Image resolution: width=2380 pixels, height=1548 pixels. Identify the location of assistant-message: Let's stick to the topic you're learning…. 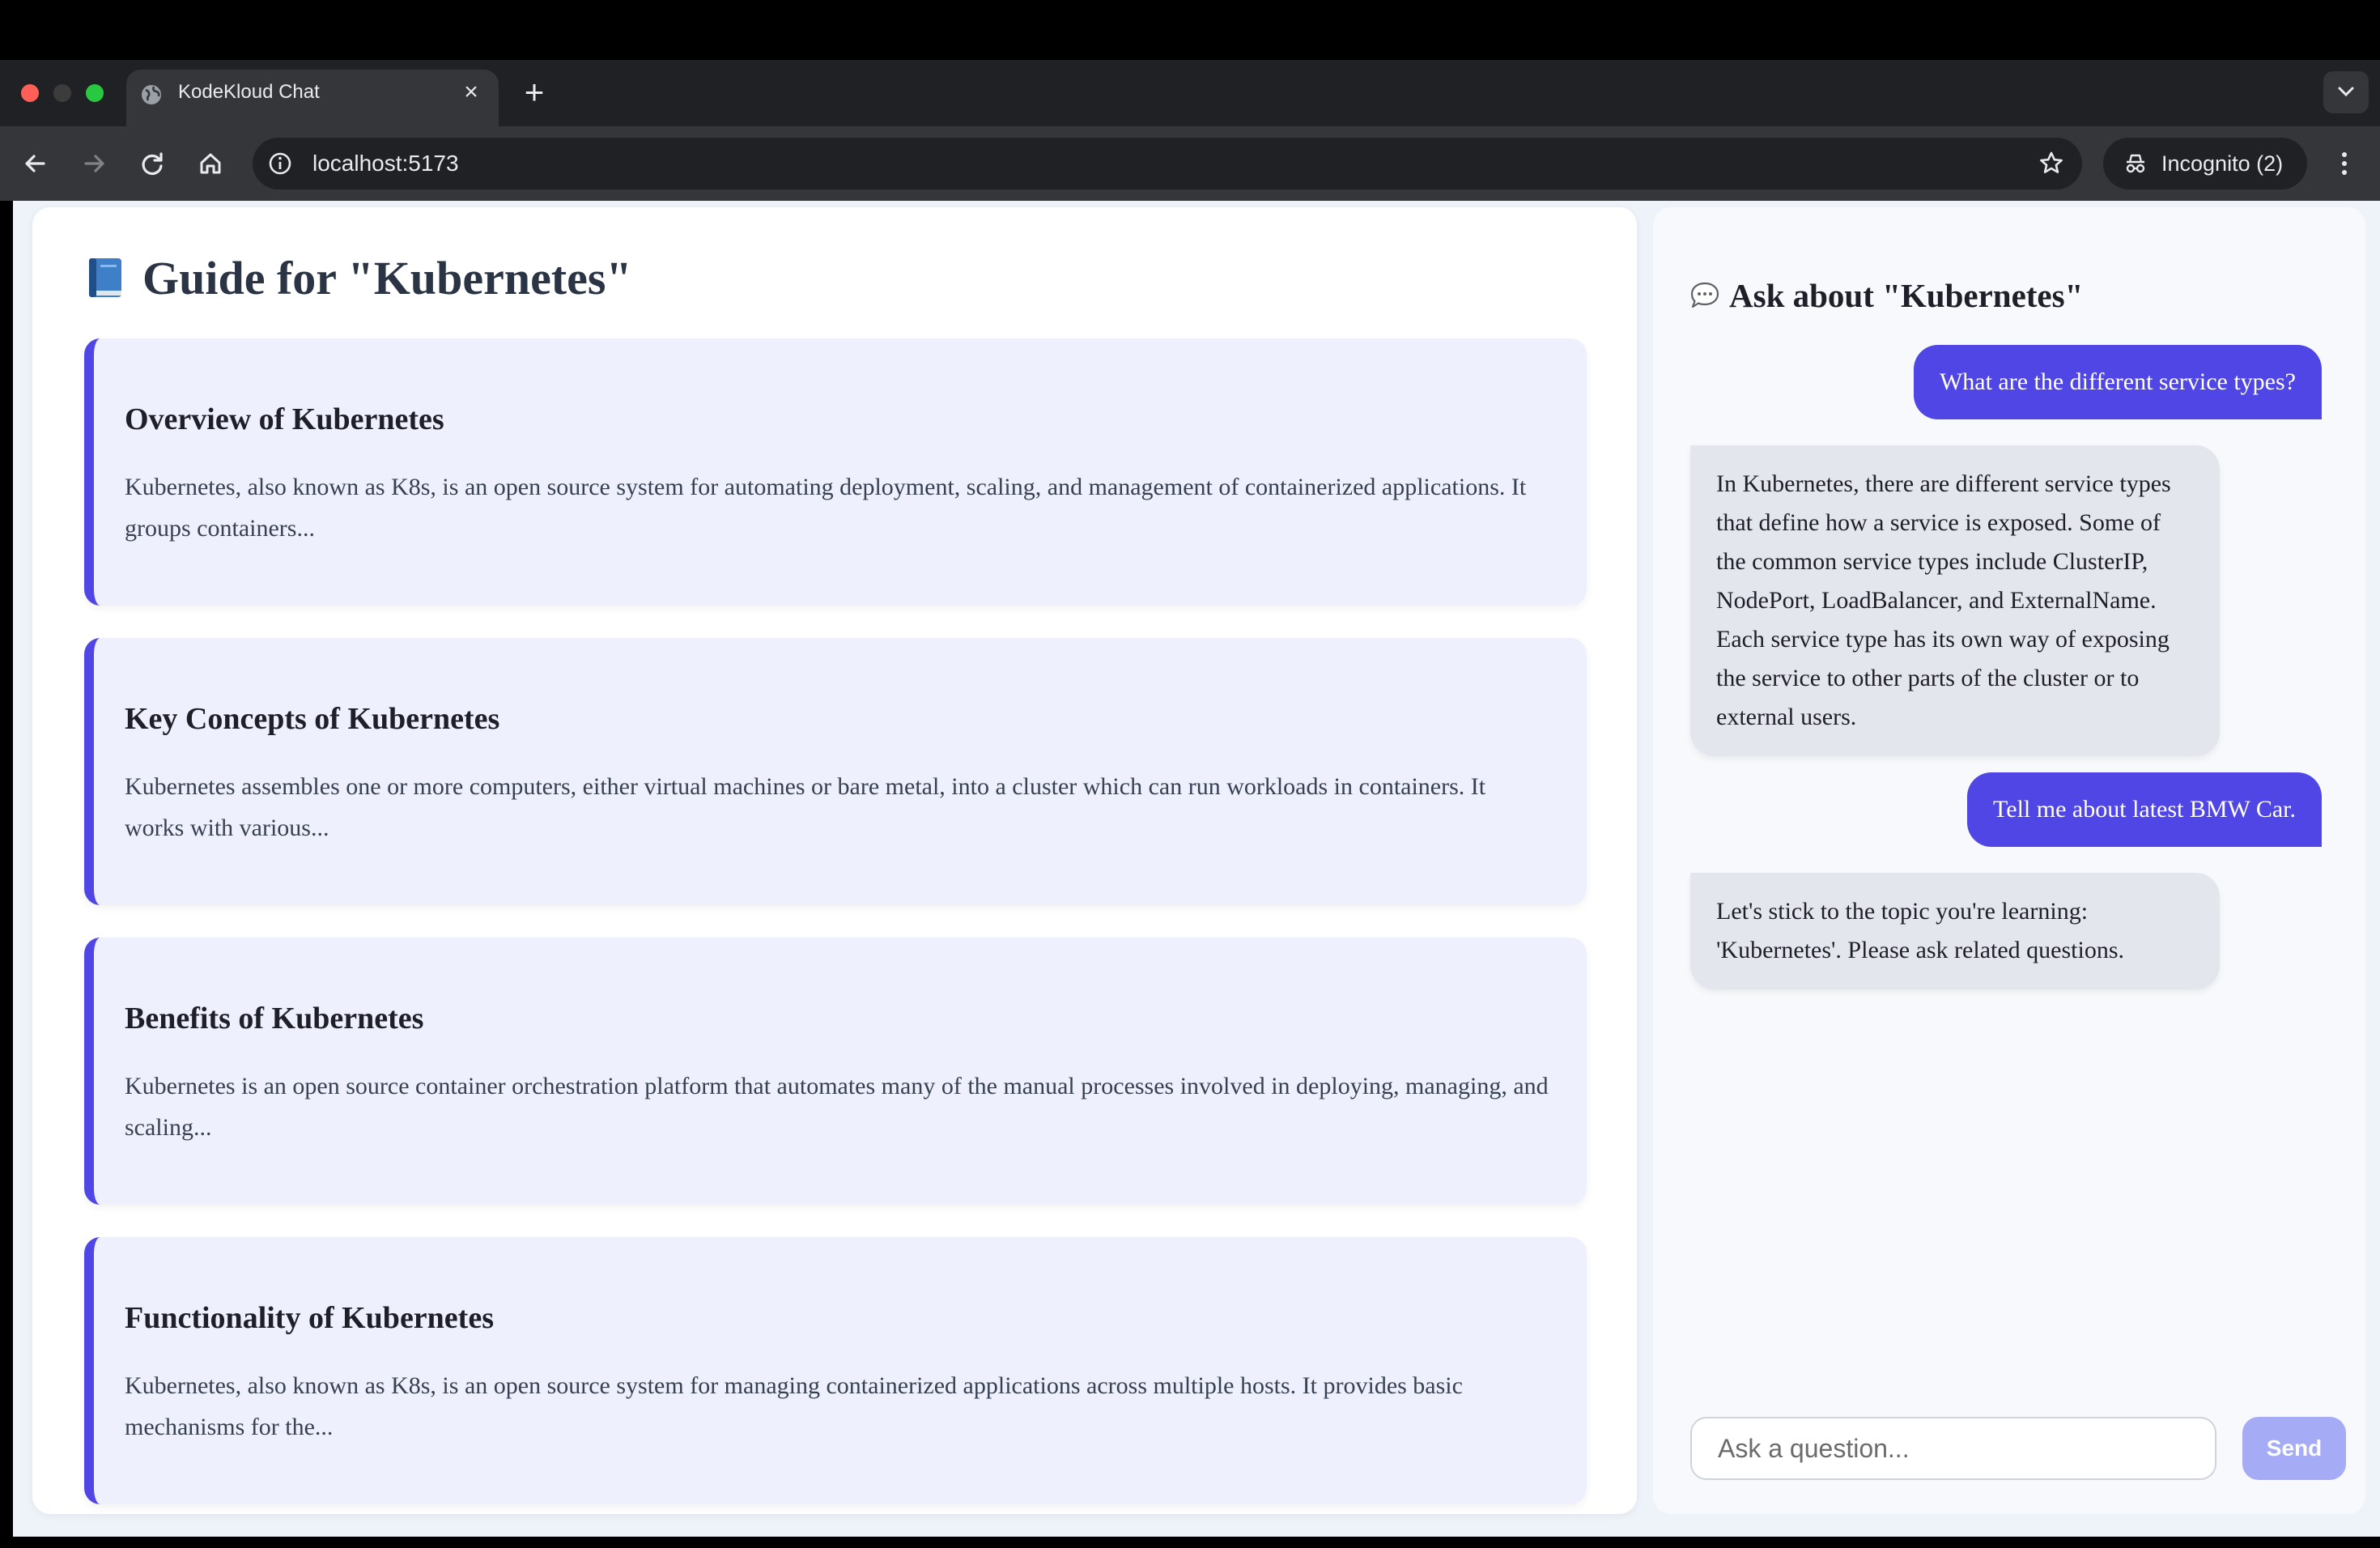
(1955, 931).